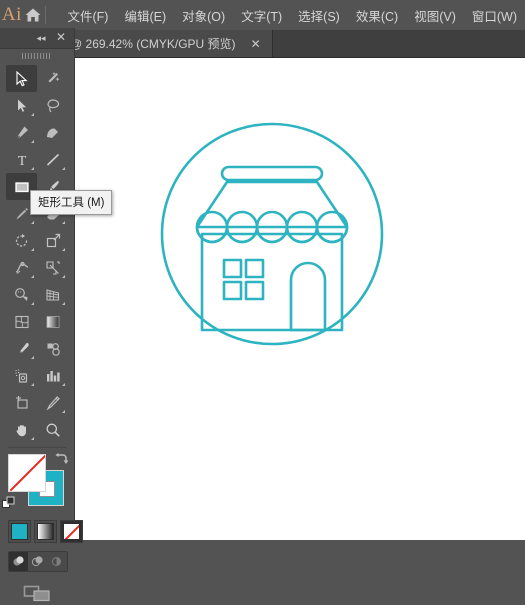 The height and width of the screenshot is (605, 525). I want to click on collapse-icon: ◂◂, so click(41, 38).